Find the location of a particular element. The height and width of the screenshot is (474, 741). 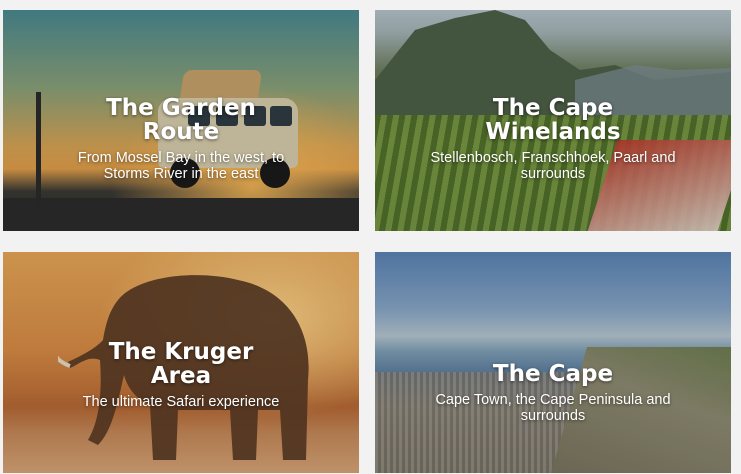

card-title: The Kruger Area is located at coordinates (181, 364).